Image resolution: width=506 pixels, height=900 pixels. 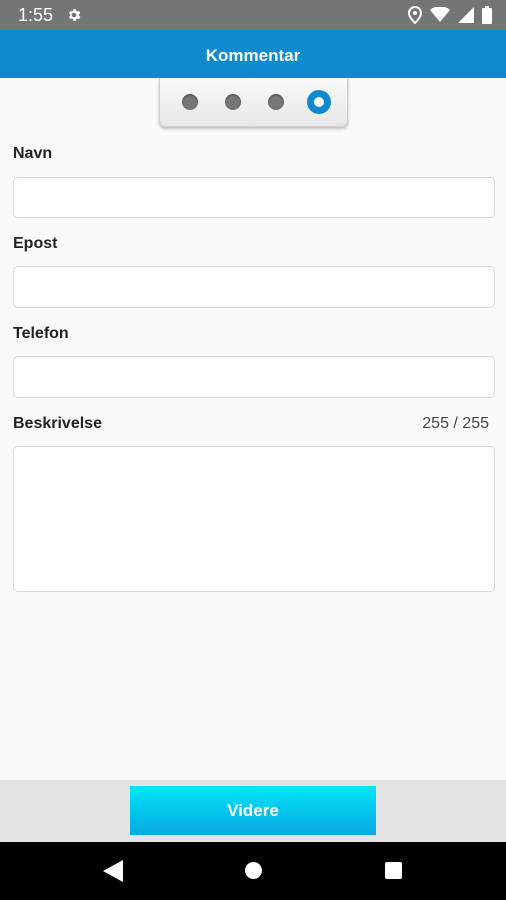 I want to click on page-title: Kommentar, so click(x=253, y=55).